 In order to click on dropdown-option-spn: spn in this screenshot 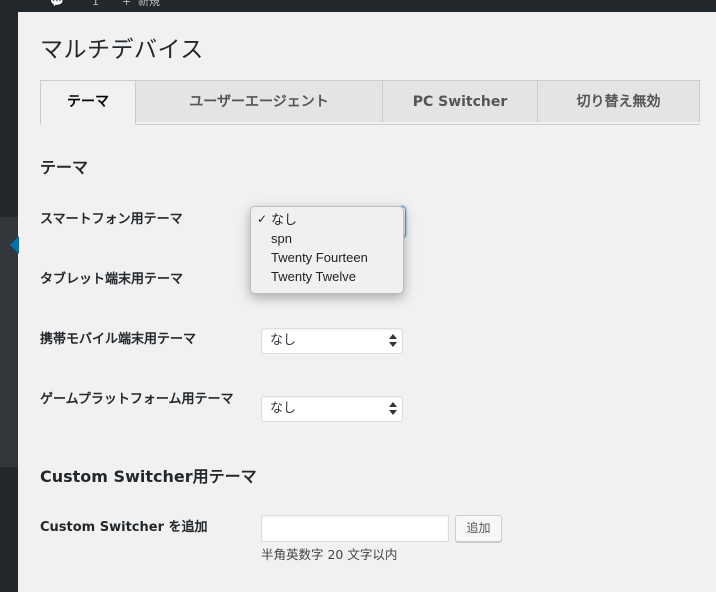, I will do `click(281, 238)`.